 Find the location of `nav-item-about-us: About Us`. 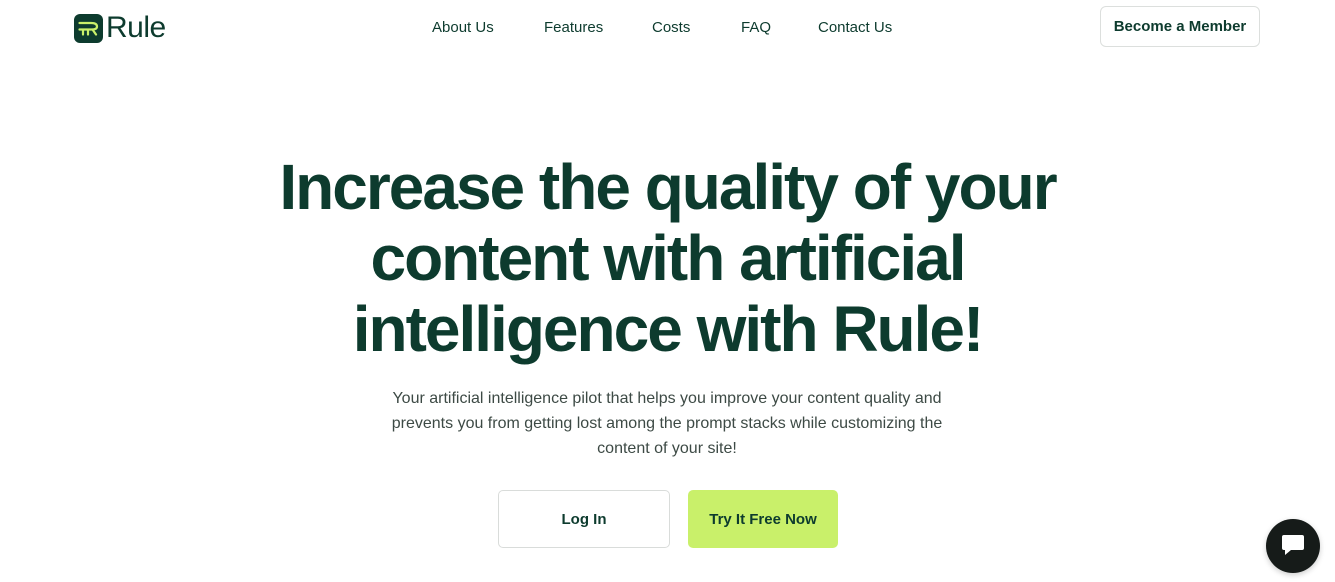

nav-item-about-us: About Us is located at coordinates (463, 28).